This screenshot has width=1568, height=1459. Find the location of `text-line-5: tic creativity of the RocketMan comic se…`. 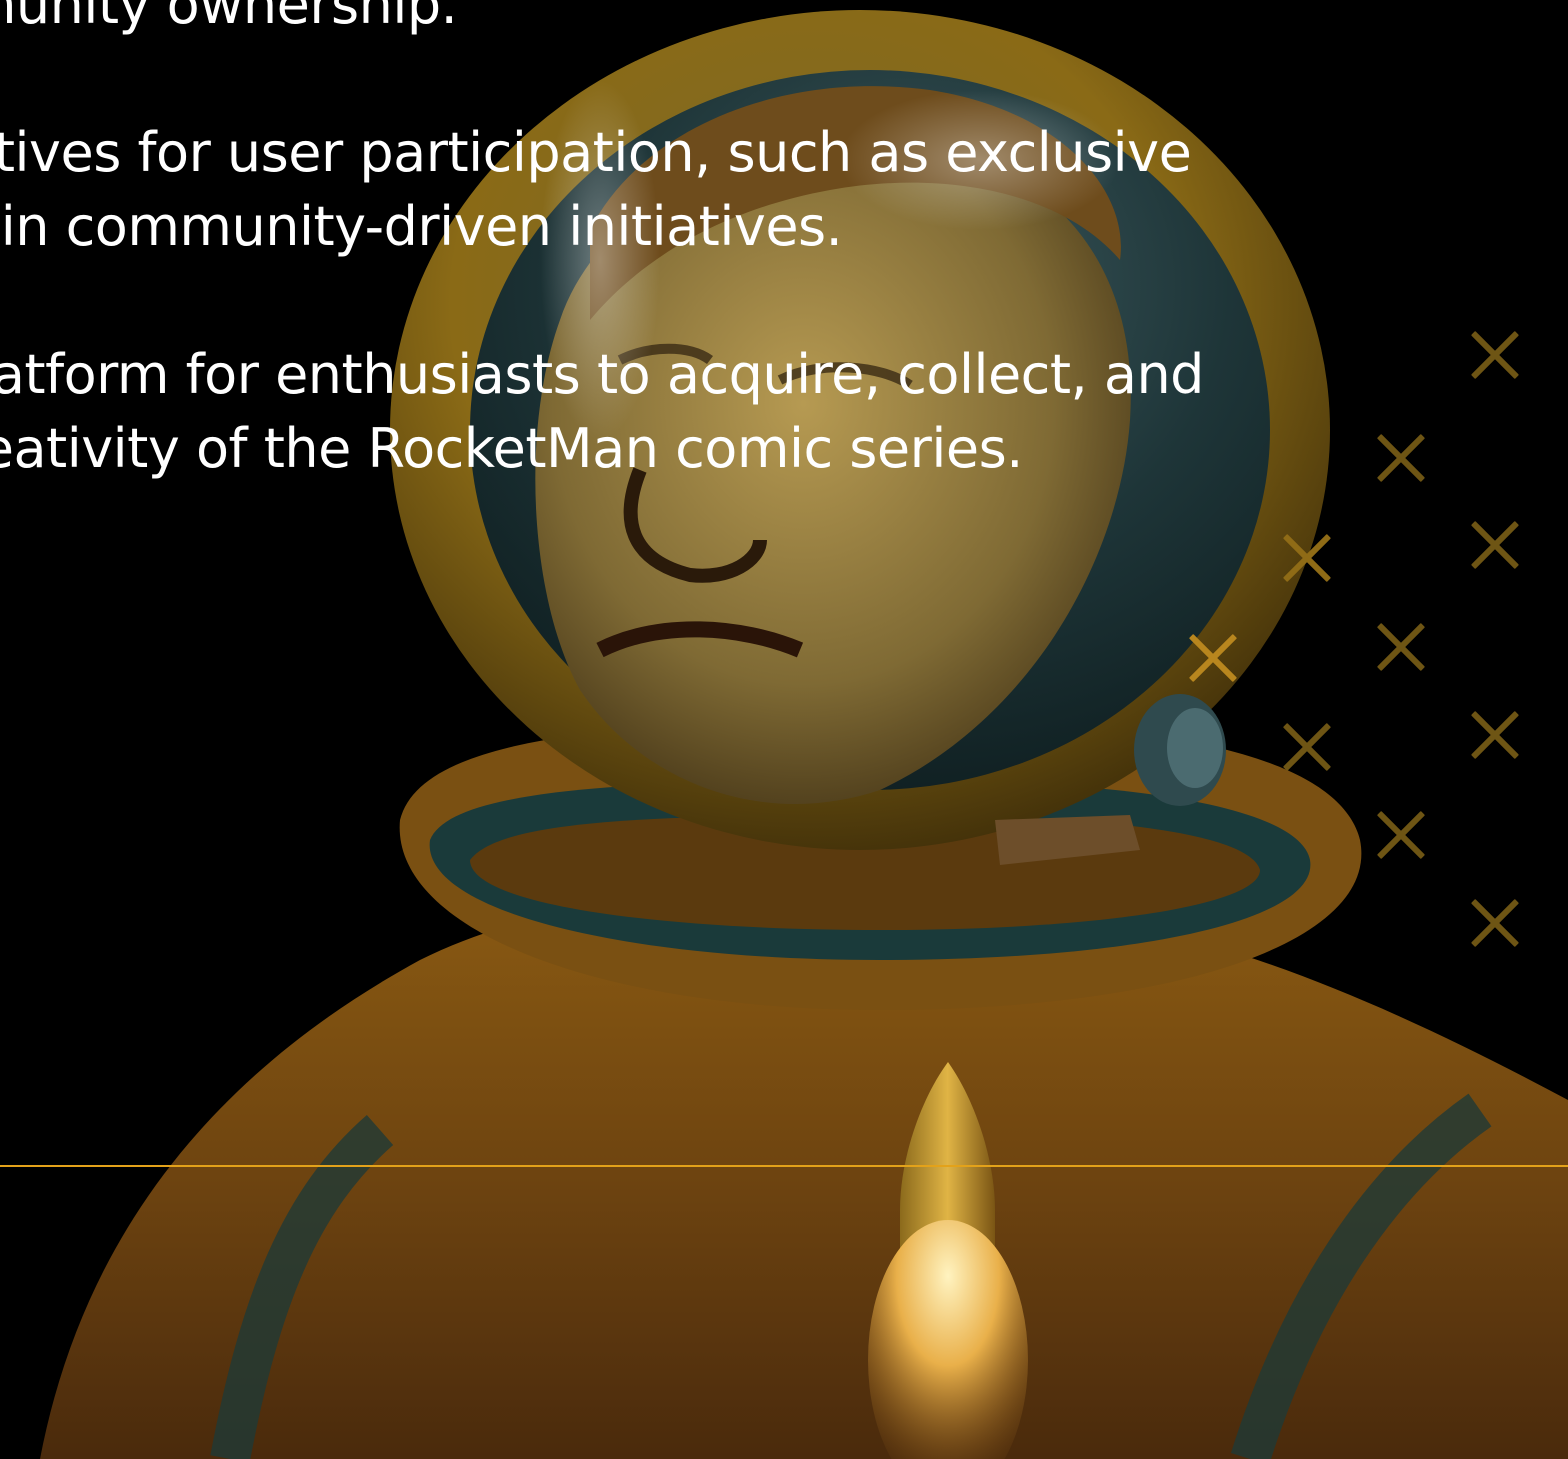

text-line-5: tic creativity of the RocketMan comic se… is located at coordinates (511, 448).